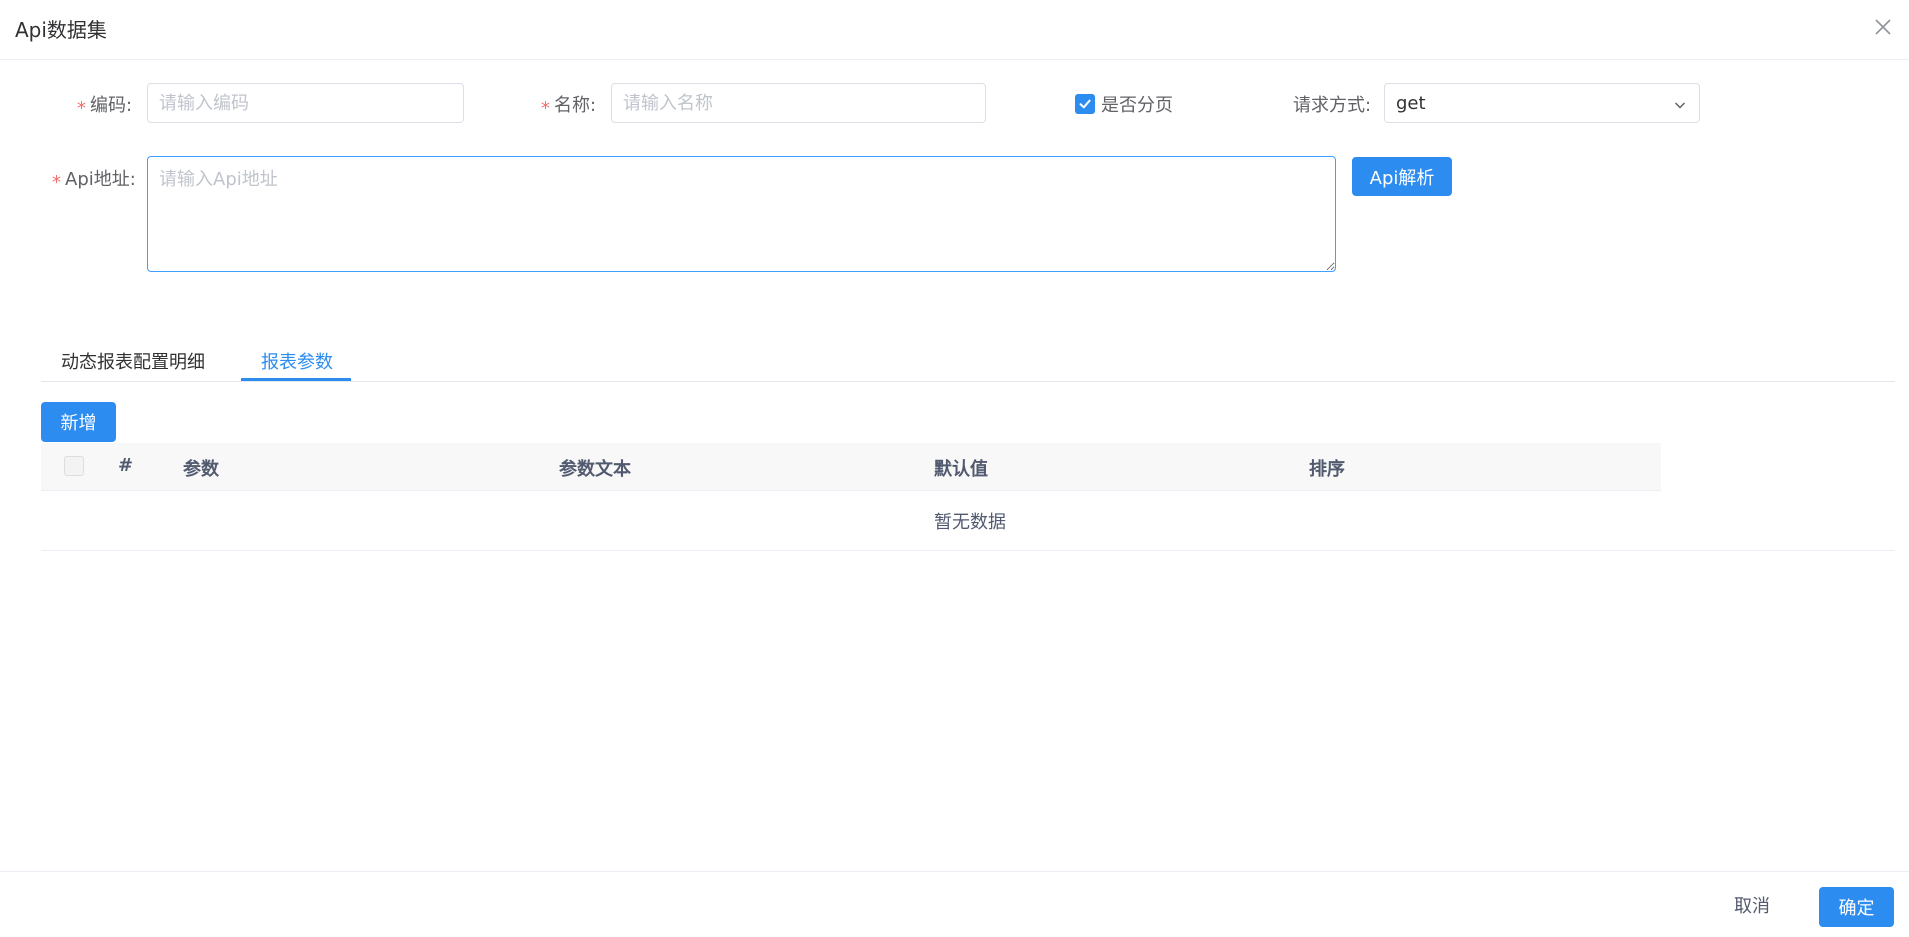  Describe the element at coordinates (133, 361) in the screenshot. I see `tab-report-config-detail: 动态报表配置明细` at that location.